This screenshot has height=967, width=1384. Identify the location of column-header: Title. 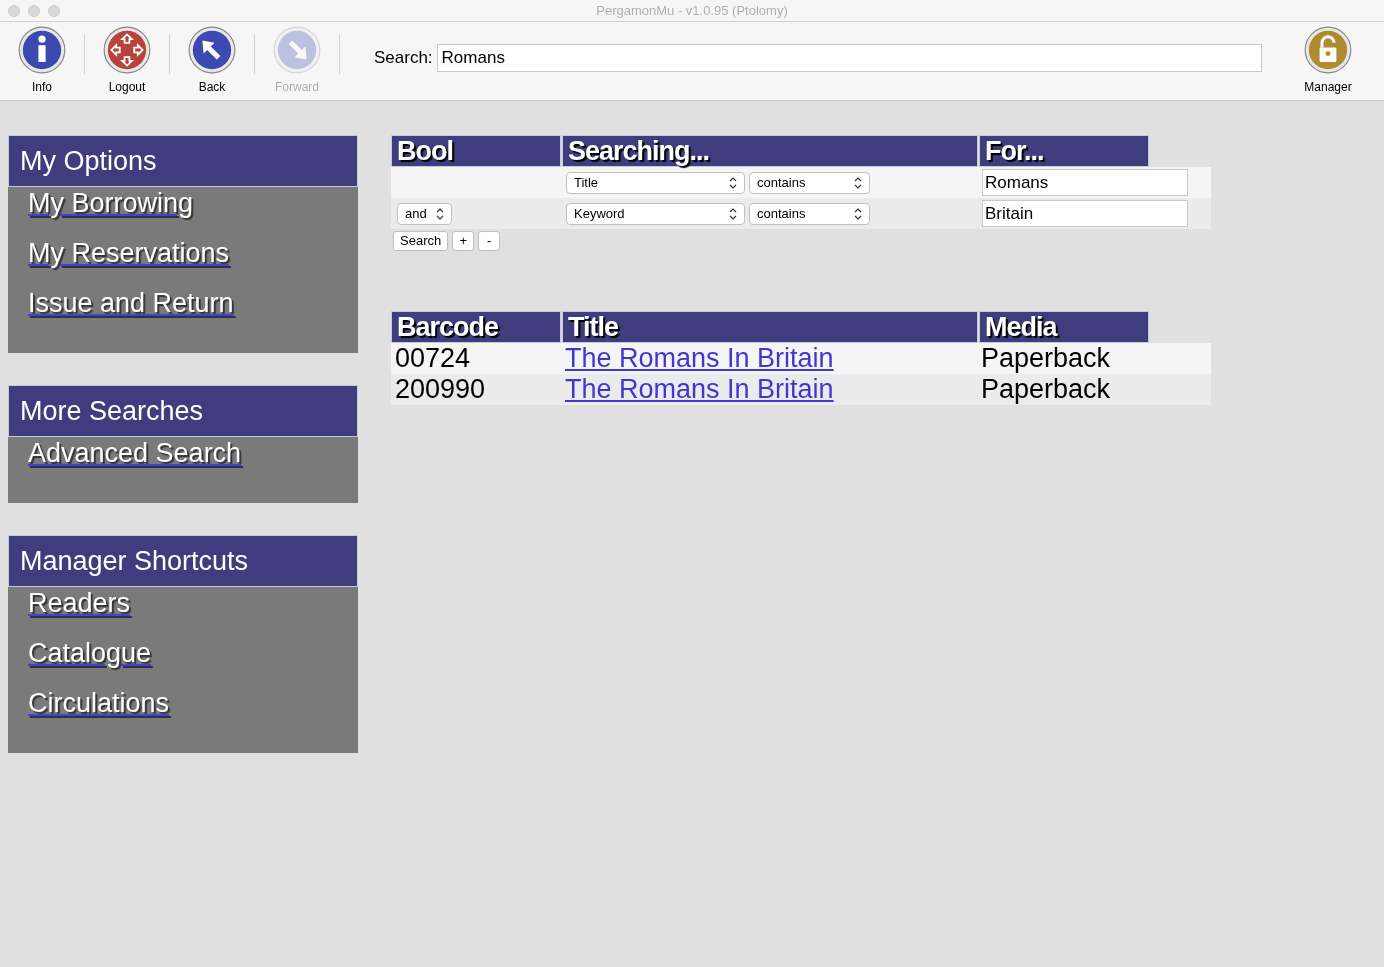
(770, 327).